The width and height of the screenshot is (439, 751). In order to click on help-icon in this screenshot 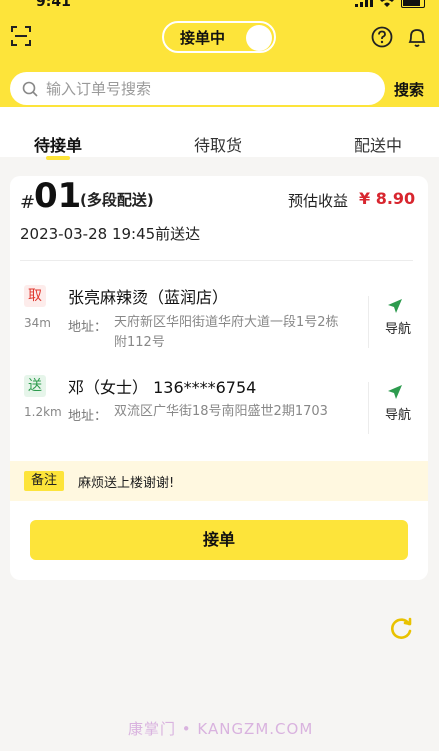, I will do `click(382, 37)`.